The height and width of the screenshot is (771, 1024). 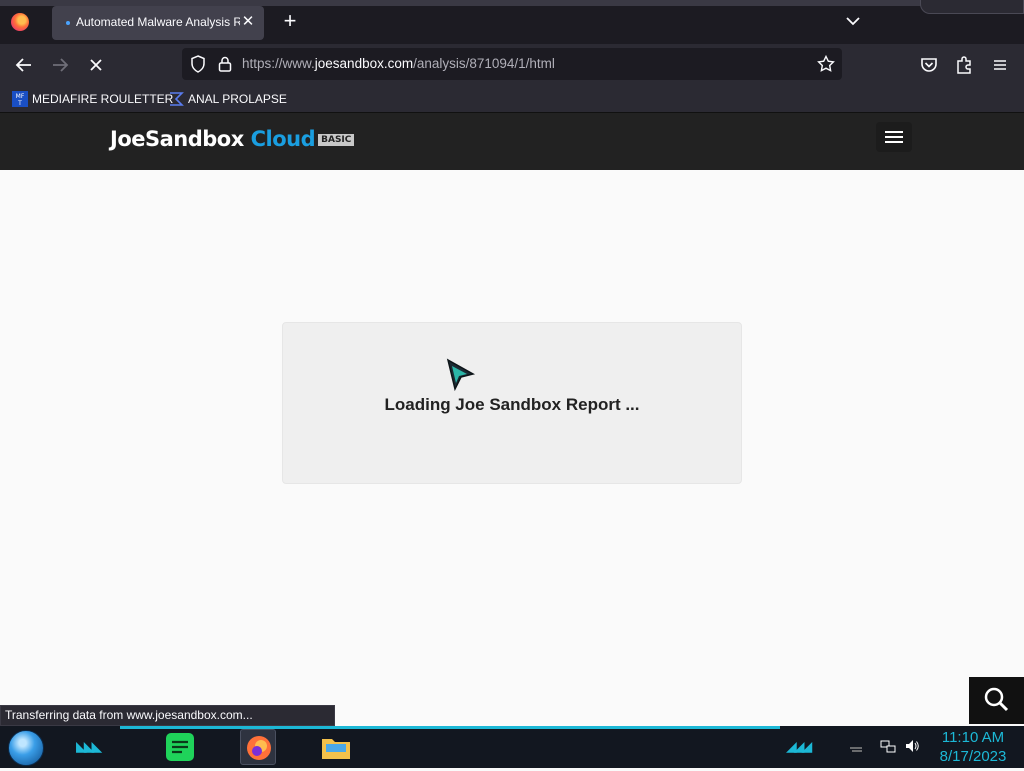 I want to click on pocket-button, so click(x=929, y=65).